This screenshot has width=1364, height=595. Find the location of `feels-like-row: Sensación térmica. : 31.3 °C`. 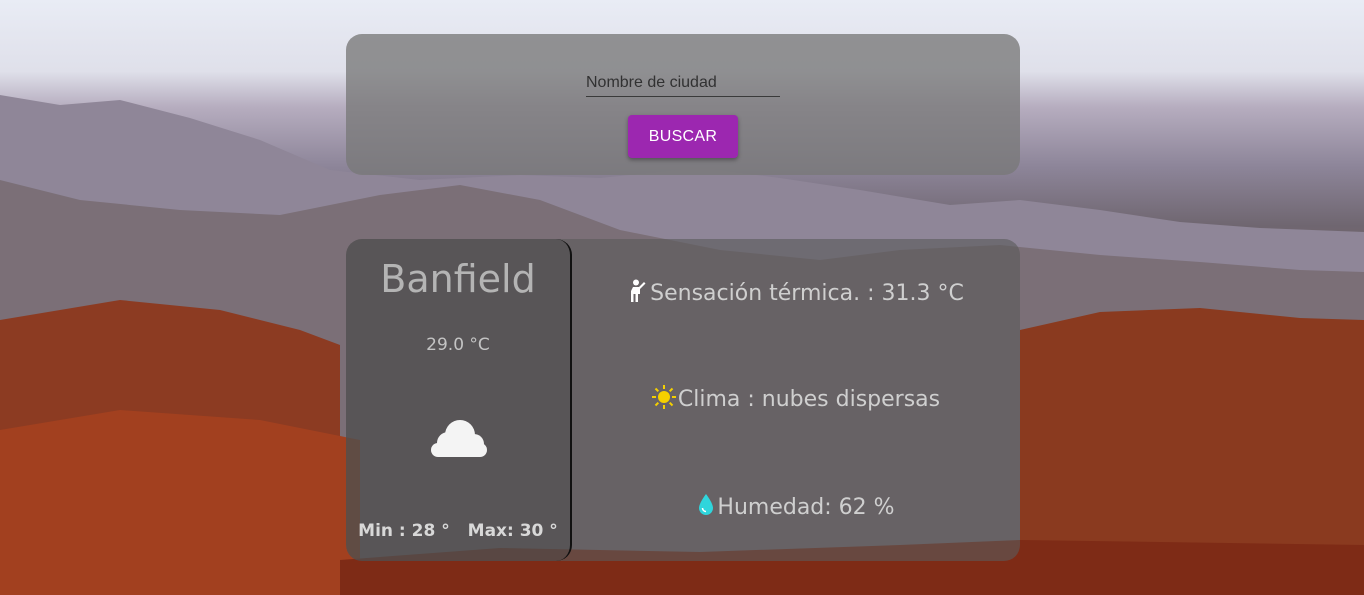

feels-like-row: Sensación térmica. : 31.3 °C is located at coordinates (796, 294).